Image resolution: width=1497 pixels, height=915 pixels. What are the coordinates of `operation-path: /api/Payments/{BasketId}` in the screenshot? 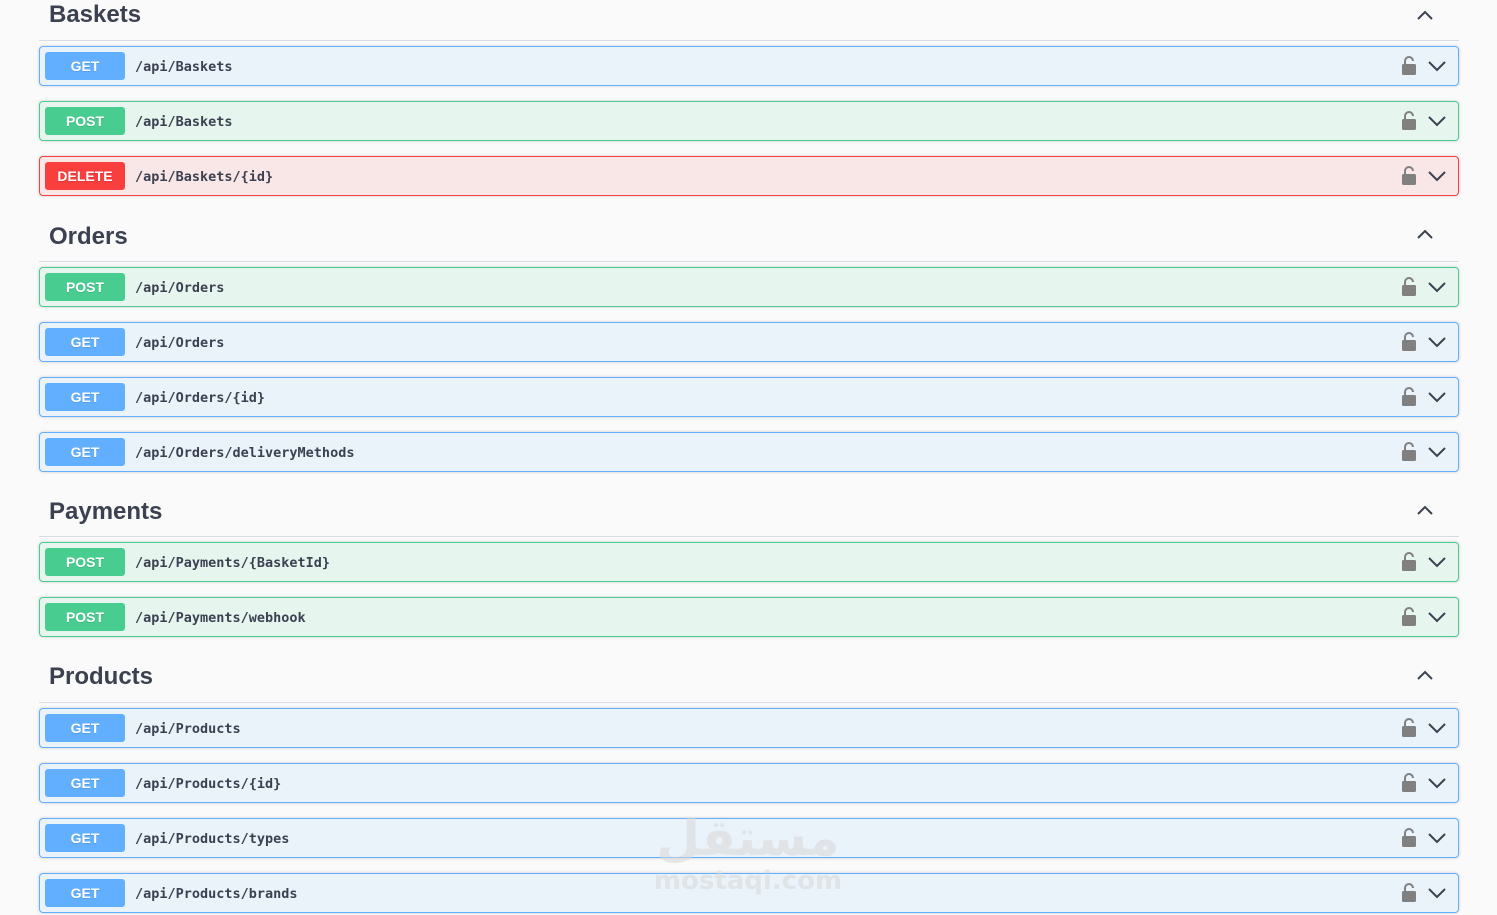 It's located at (233, 563).